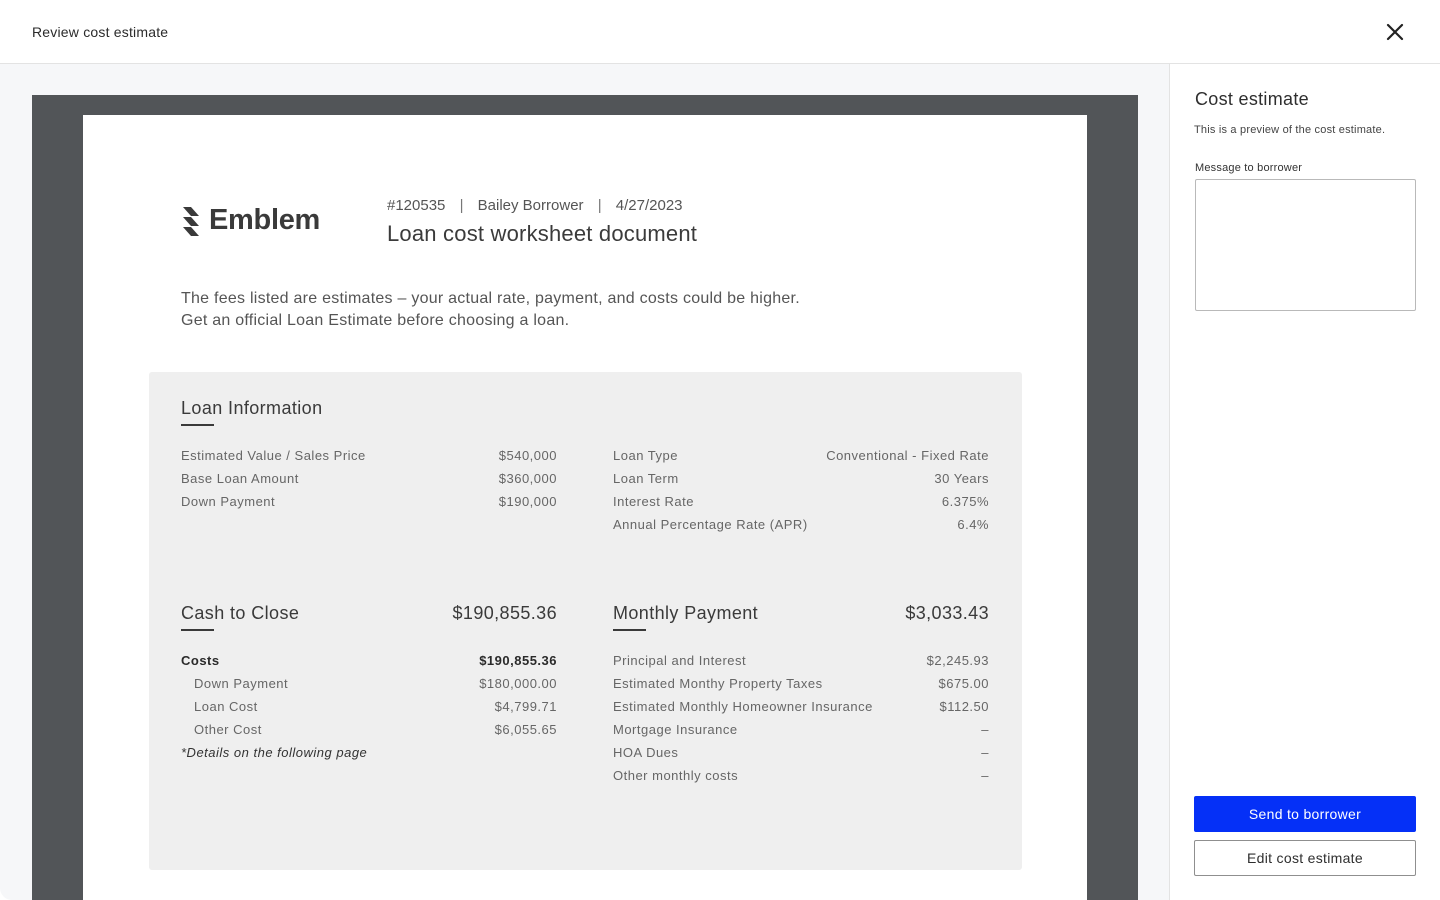 This screenshot has height=900, width=1440. What do you see at coordinates (718, 683) in the screenshot?
I see `row-label: Estimated Monthy Property Taxes` at bounding box center [718, 683].